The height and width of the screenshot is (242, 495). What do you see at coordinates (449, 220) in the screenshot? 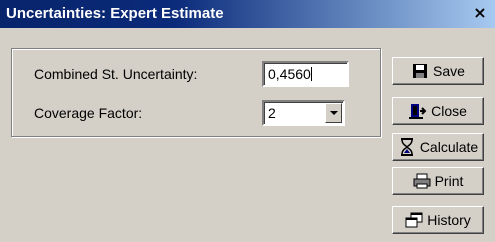
I see `history-button-label: History` at bounding box center [449, 220].